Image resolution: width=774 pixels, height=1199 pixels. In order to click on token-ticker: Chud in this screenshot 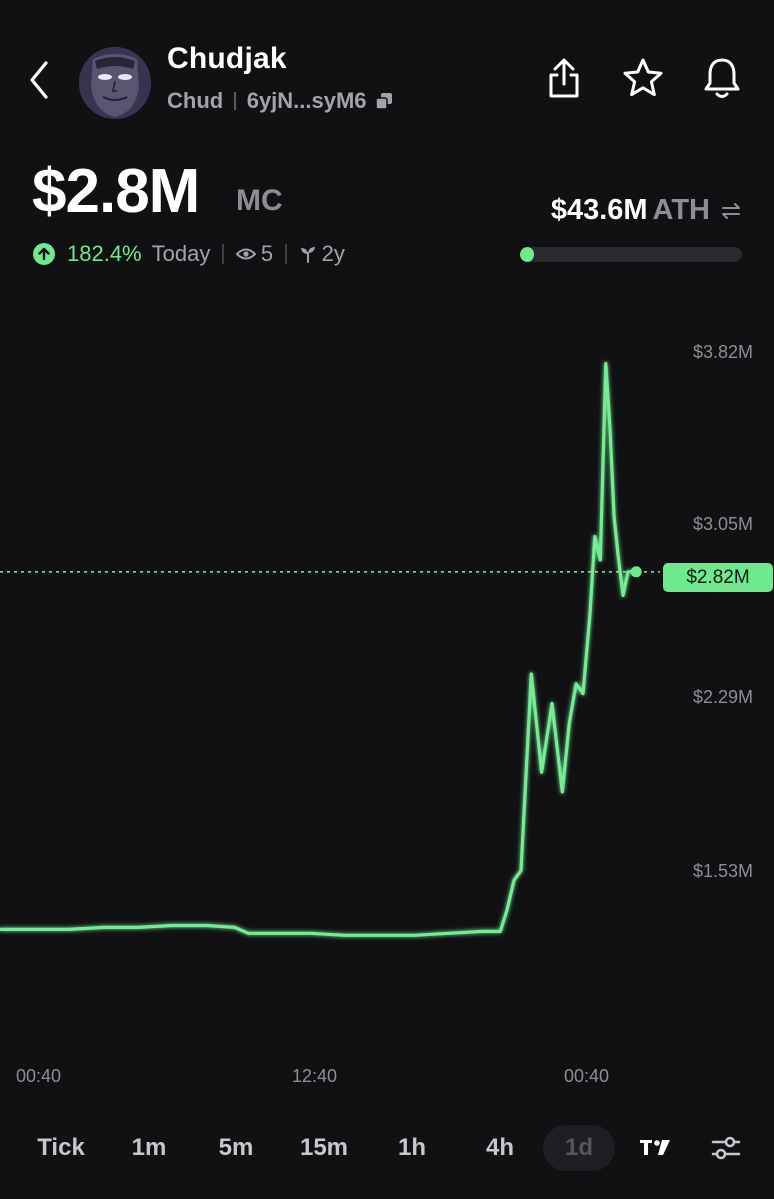, I will do `click(195, 100)`.